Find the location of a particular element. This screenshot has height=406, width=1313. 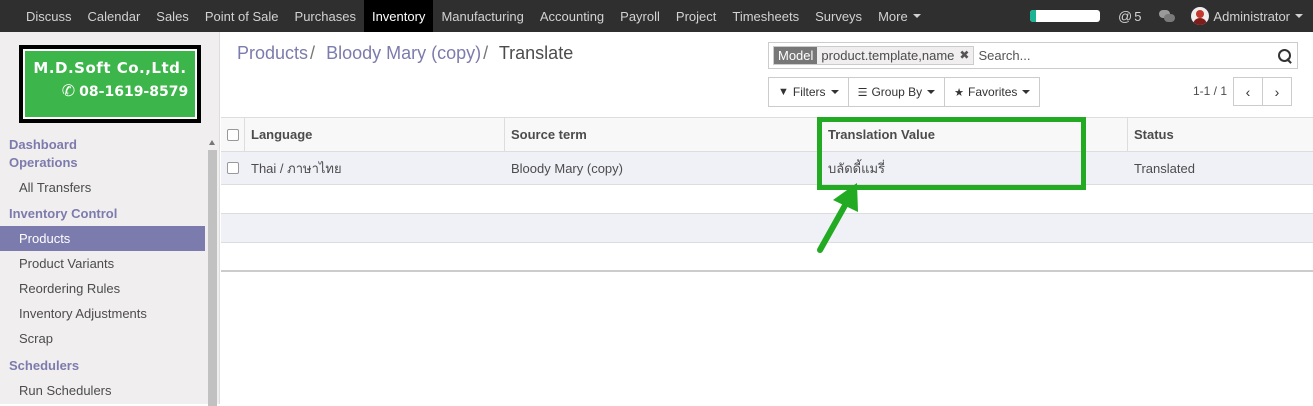

menu-purchases: Purchases is located at coordinates (325, 16).